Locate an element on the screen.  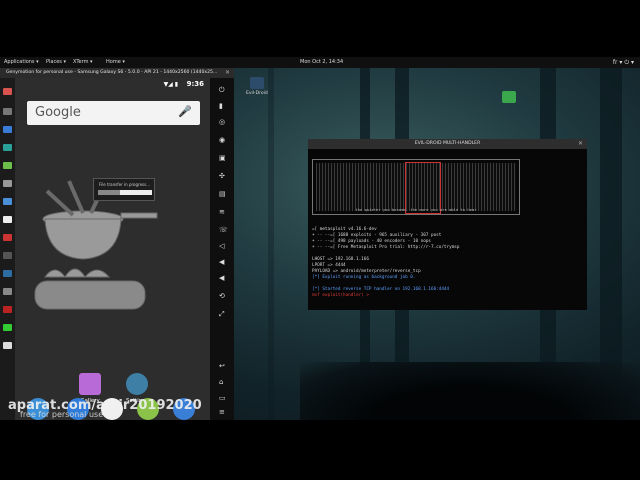
volume-up-icon: ◀ is located at coordinates (221, 262).